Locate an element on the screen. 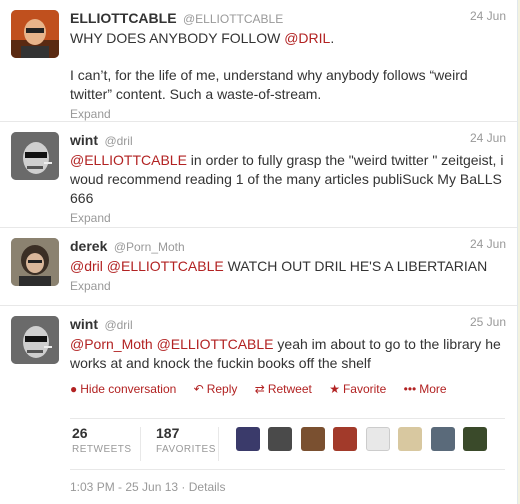 The height and width of the screenshot is (504, 520). conversation-icon: ● is located at coordinates (74, 389).